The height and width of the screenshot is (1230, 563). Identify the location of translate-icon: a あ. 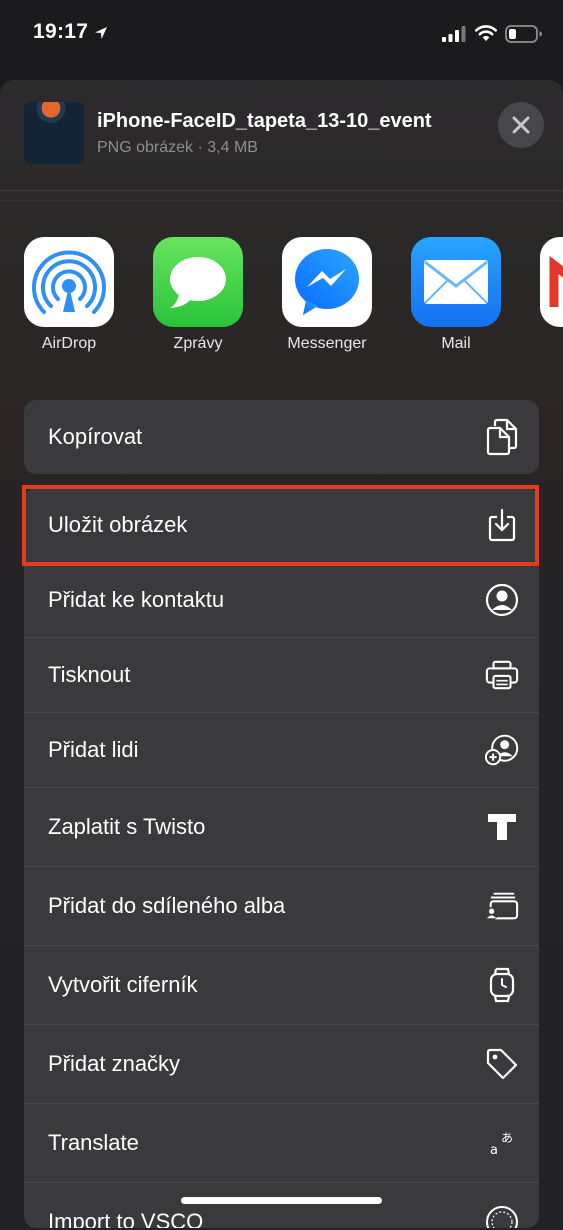
(502, 1143).